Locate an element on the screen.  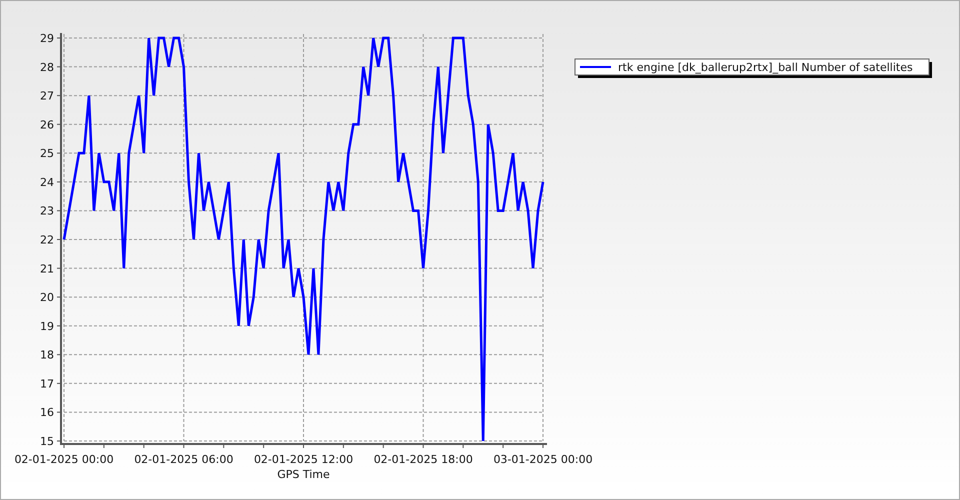
chart-legend: rtk engine [dk_ballerup2rtx]_ball Number of satellites is located at coordinates (753, 68).